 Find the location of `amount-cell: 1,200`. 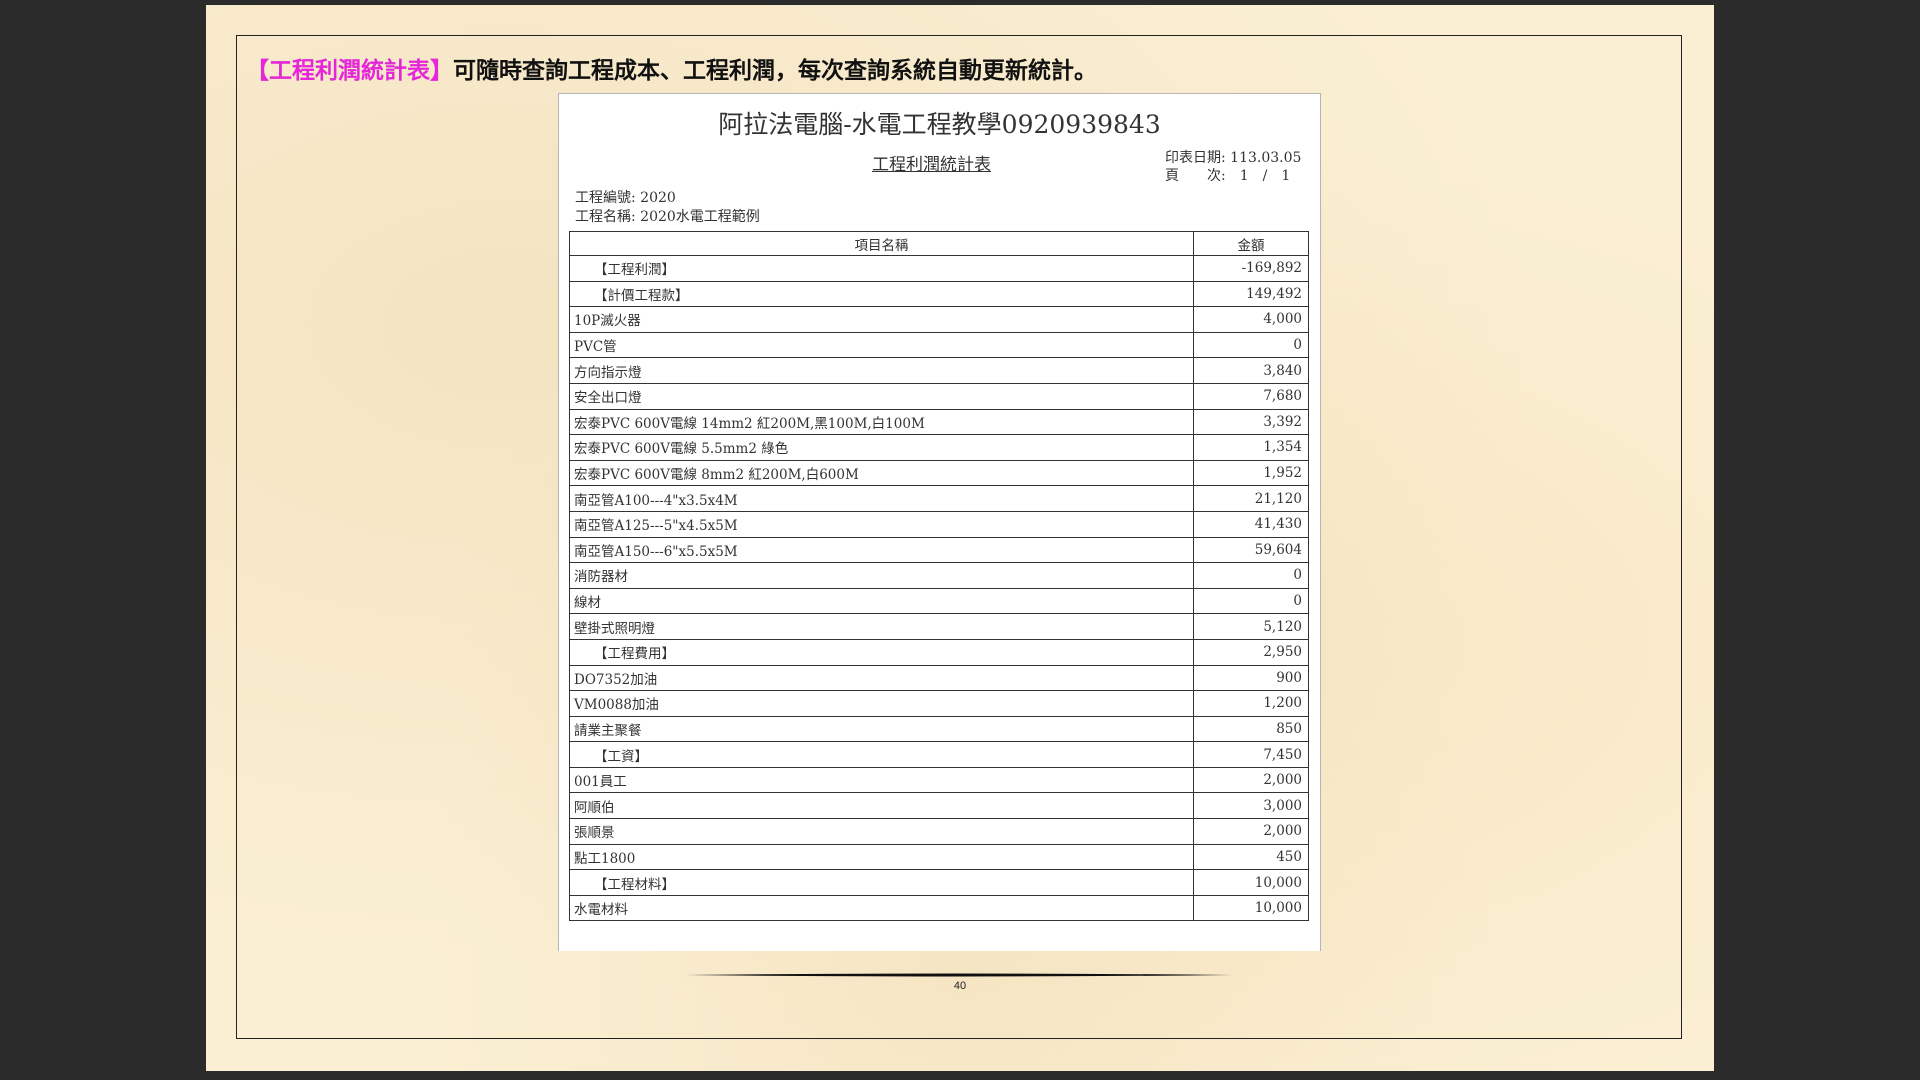

amount-cell: 1,200 is located at coordinates (1251, 703).